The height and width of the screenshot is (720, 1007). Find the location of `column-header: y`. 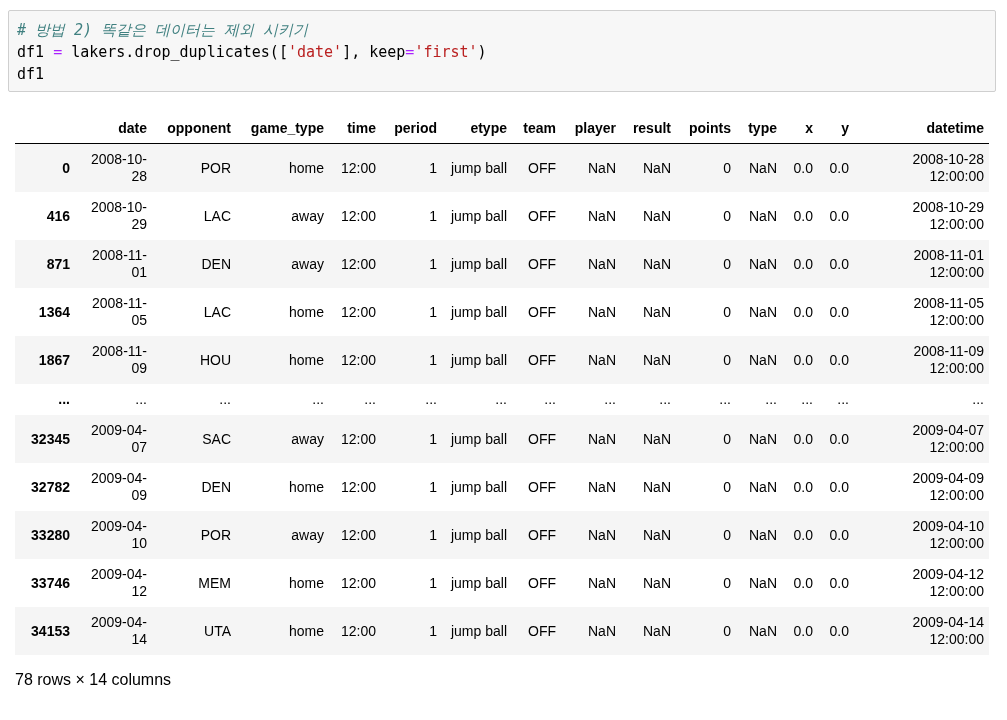

column-header: y is located at coordinates (836, 129).